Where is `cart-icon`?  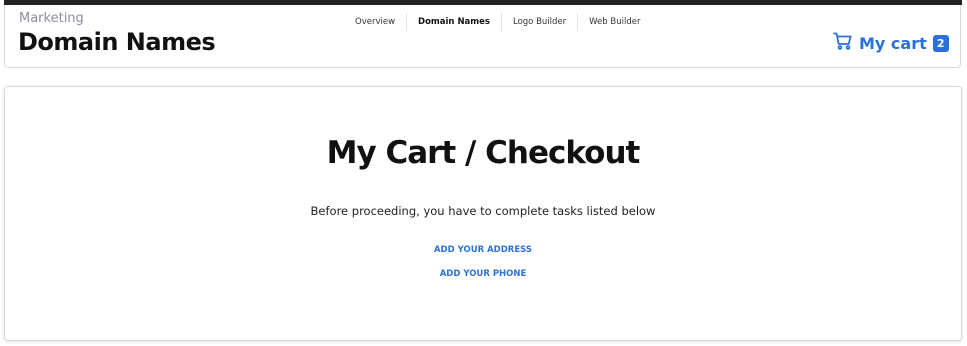 cart-icon is located at coordinates (843, 43).